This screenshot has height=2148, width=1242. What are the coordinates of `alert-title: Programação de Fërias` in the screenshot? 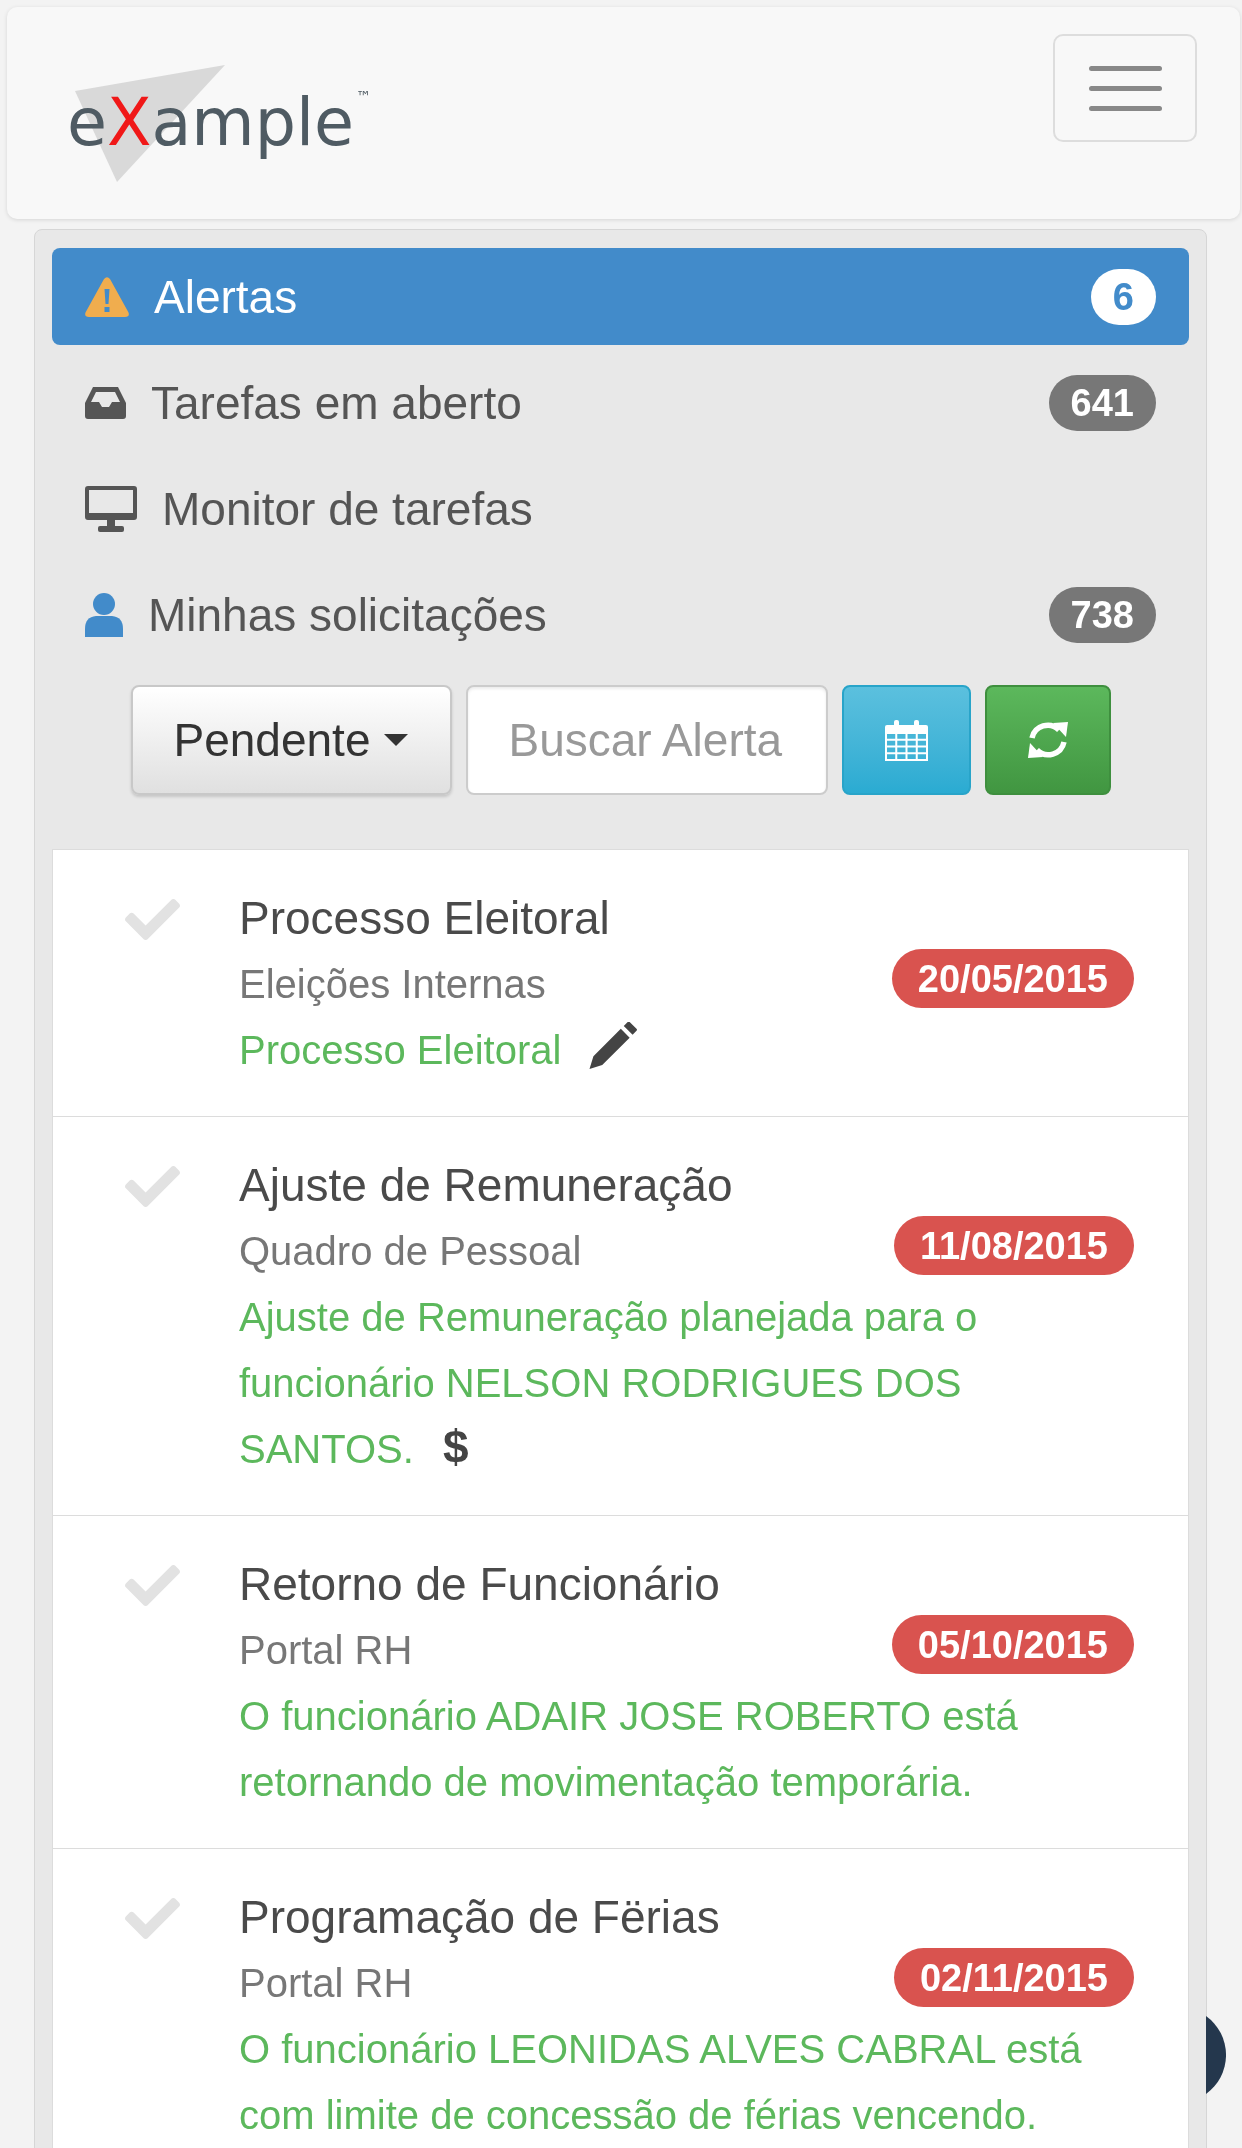 It's located at (480, 1917).